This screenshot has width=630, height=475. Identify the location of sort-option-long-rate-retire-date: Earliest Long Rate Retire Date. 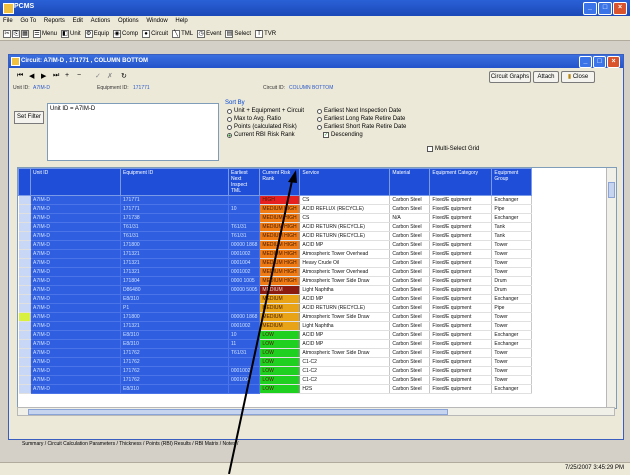
(361, 119).